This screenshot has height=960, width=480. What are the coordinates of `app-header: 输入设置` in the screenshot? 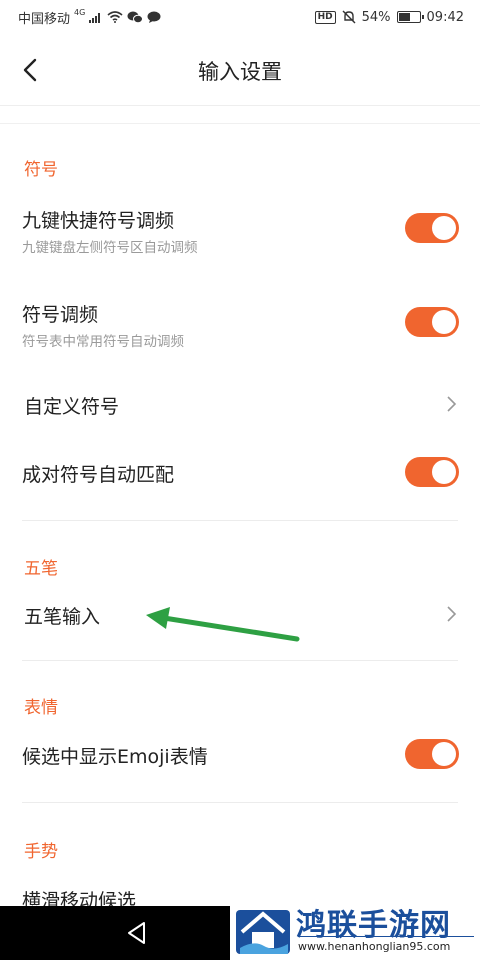 It's located at (240, 70).